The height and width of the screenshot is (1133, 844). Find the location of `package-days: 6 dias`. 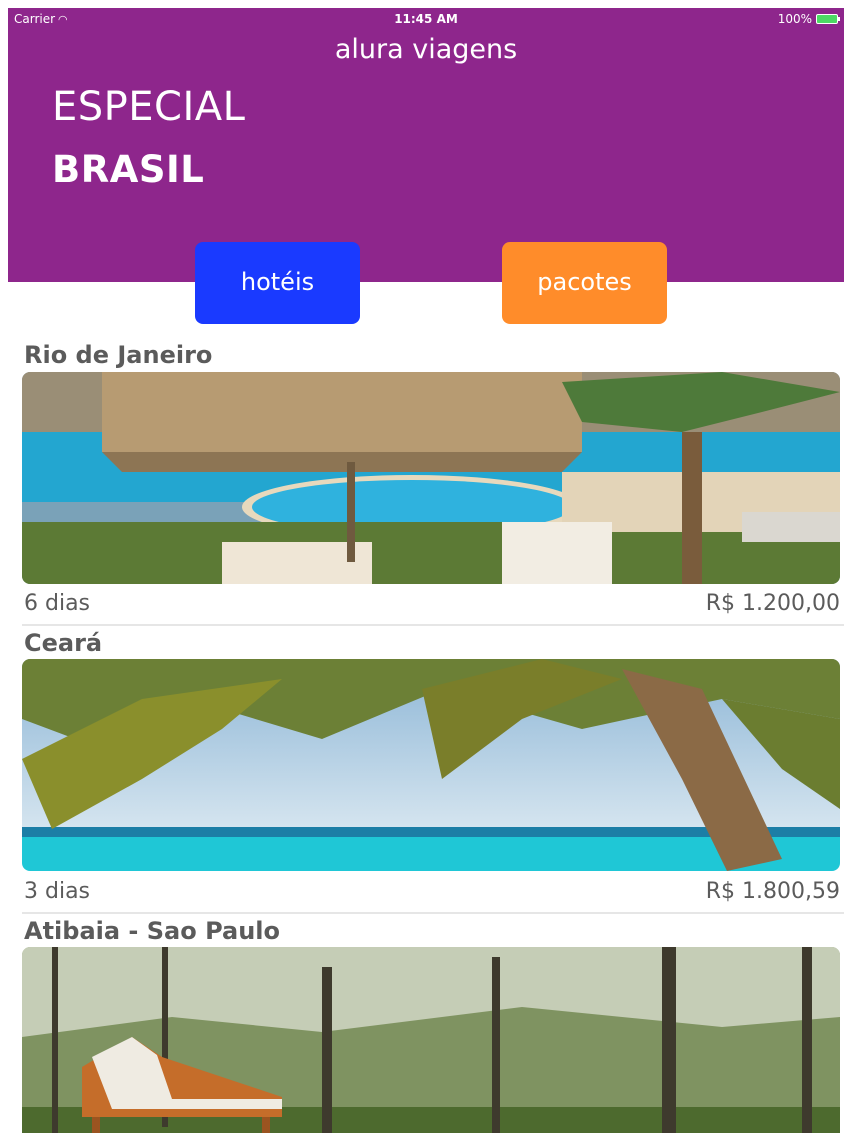

package-days: 6 dias is located at coordinates (57, 603).